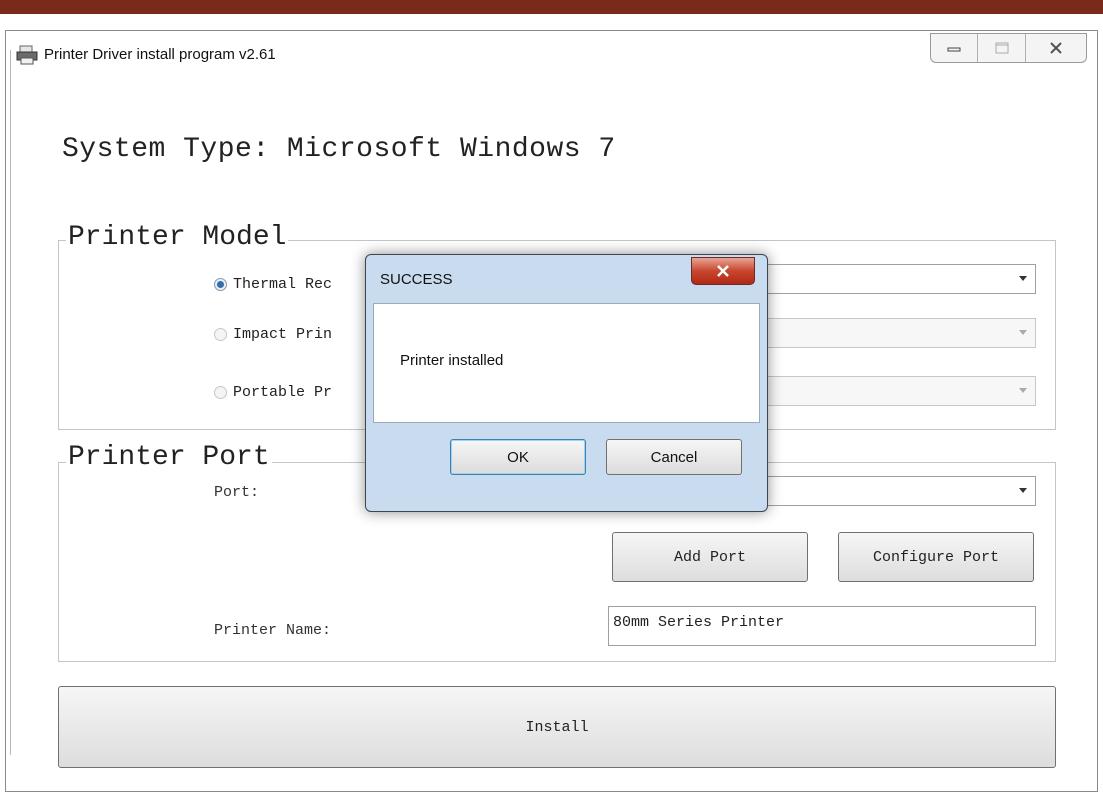 The height and width of the screenshot is (796, 1103). What do you see at coordinates (283, 284) in the screenshot?
I see `radio-thermal-label: Thermal Rec` at bounding box center [283, 284].